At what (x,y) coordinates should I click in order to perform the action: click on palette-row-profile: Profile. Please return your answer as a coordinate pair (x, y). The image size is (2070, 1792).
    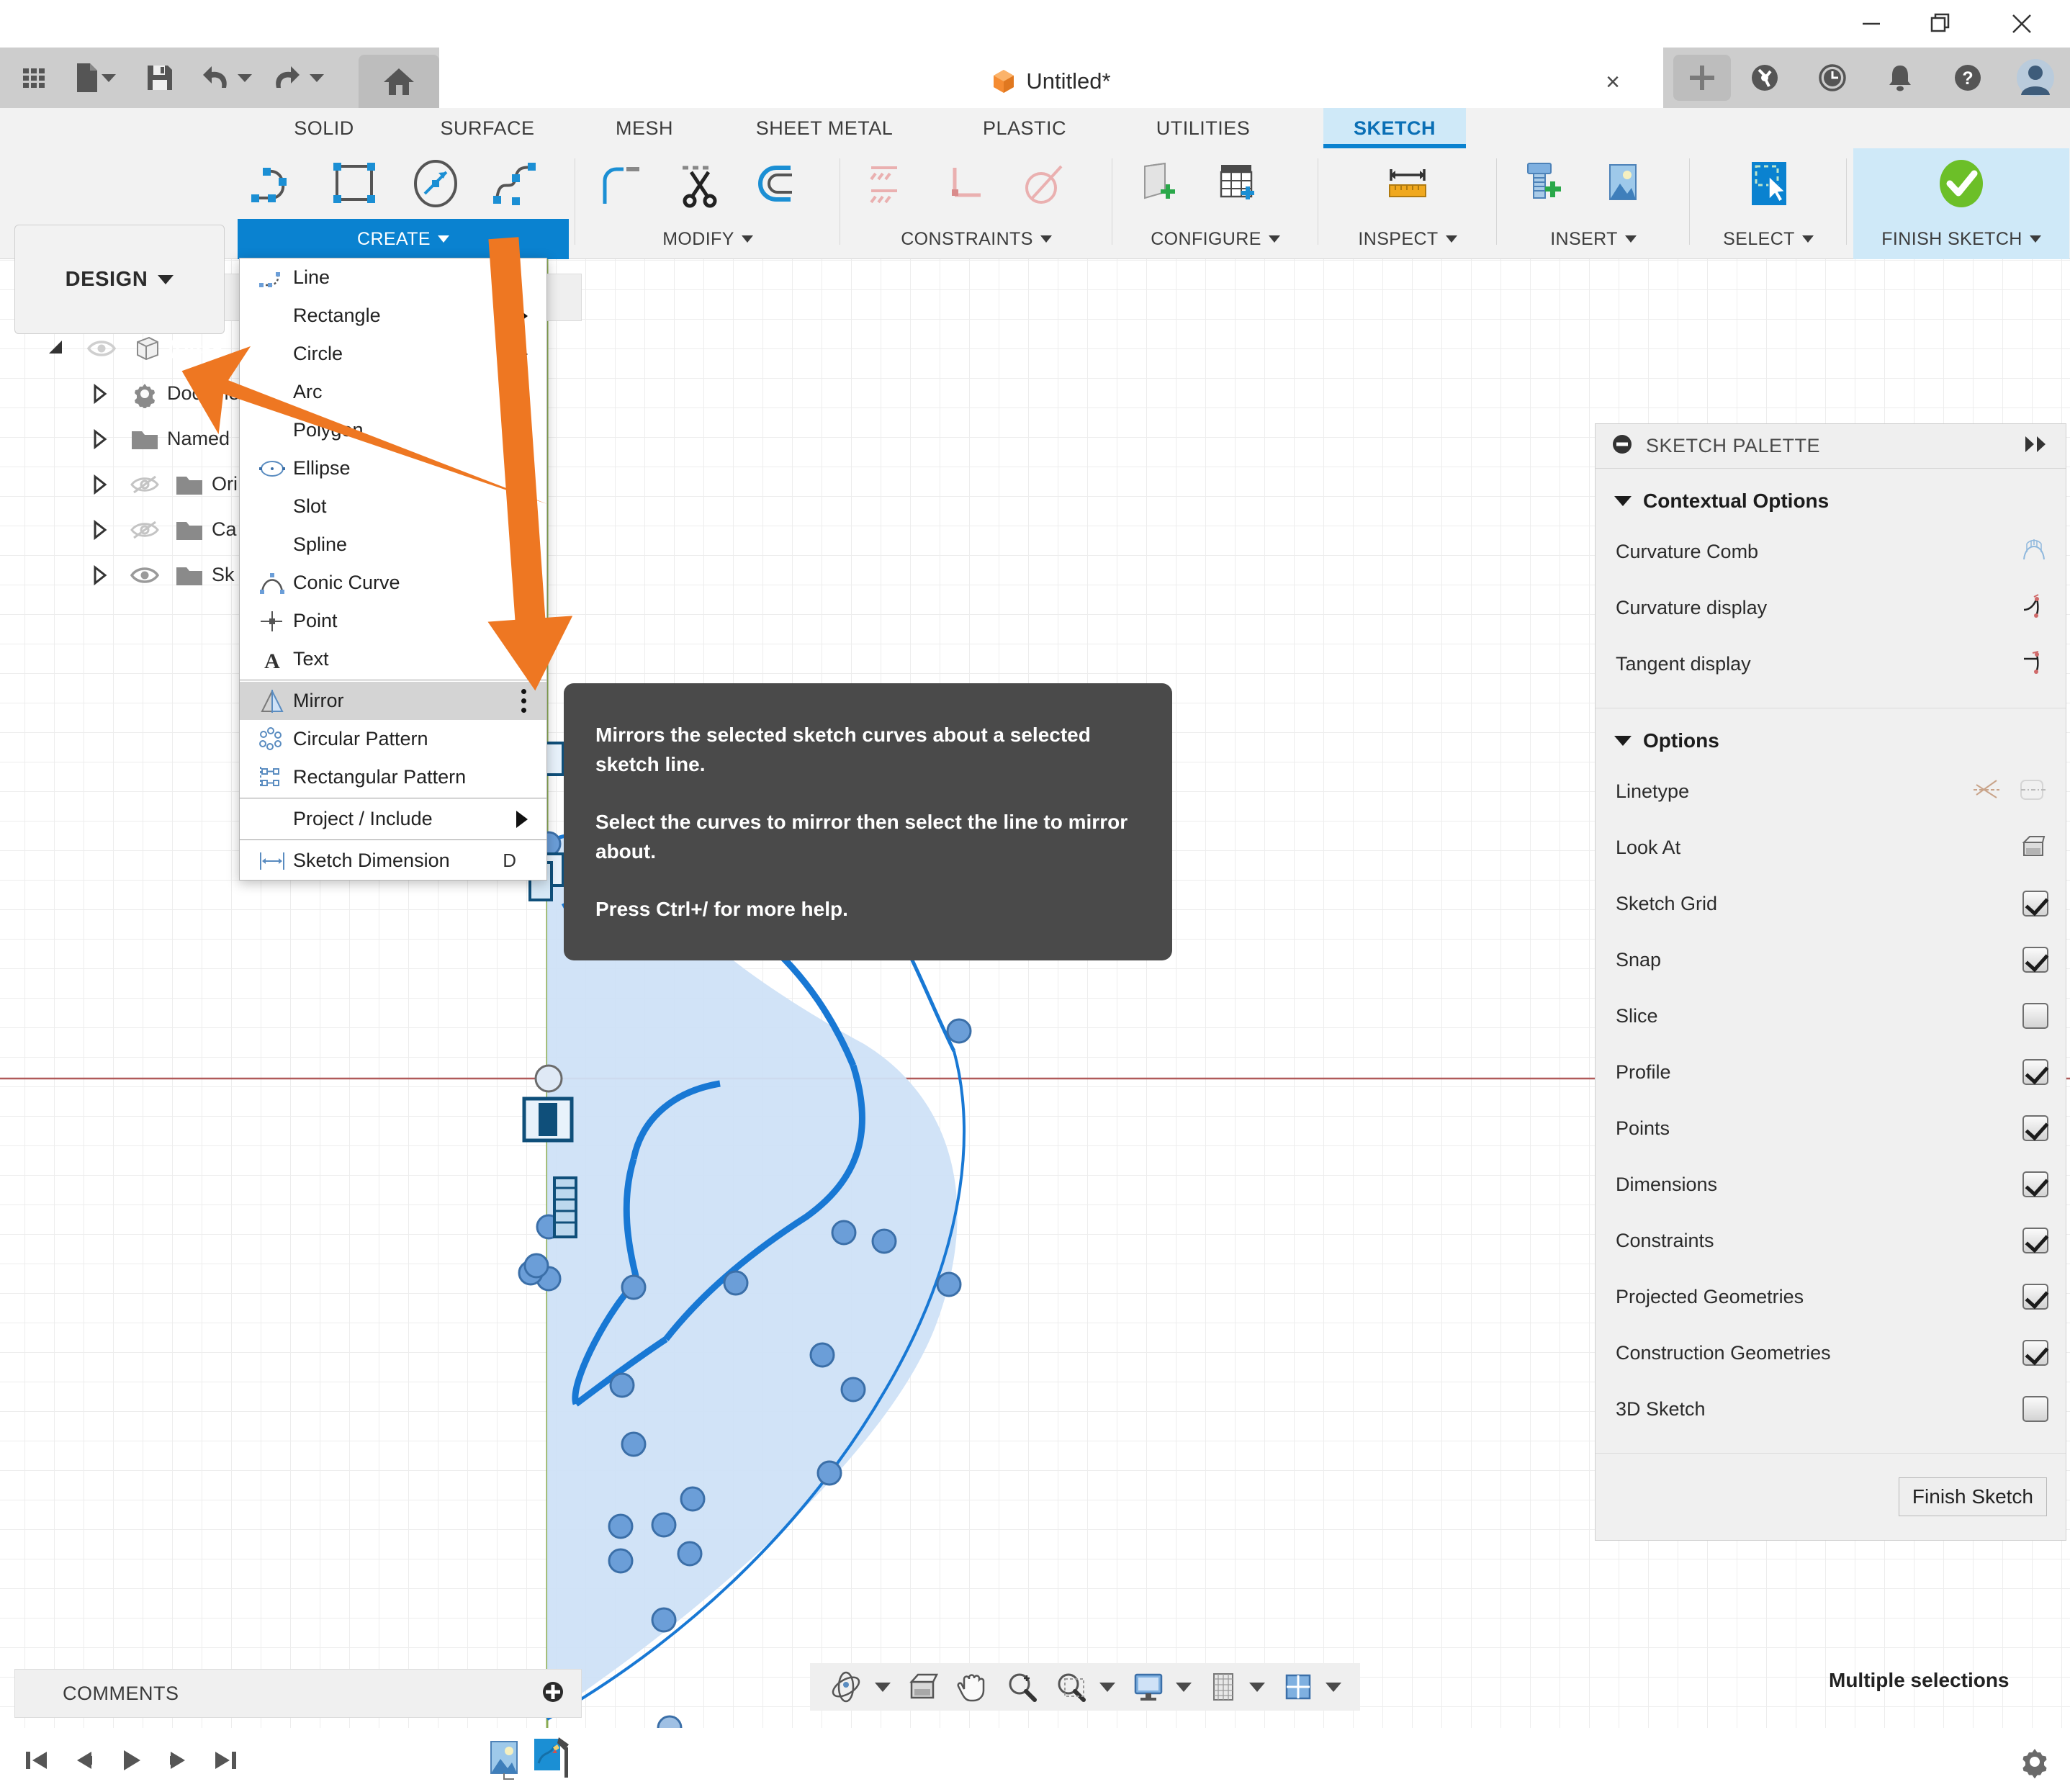
    Looking at the image, I should click on (1831, 1072).